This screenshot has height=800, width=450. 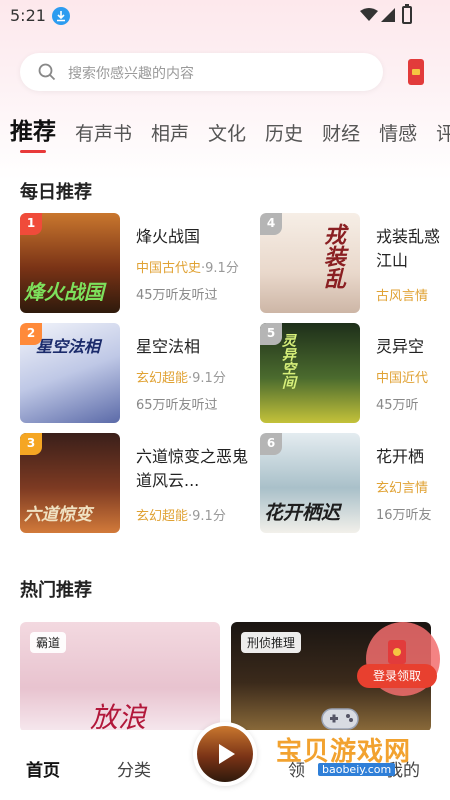 I want to click on download-icon, so click(x=61, y=16).